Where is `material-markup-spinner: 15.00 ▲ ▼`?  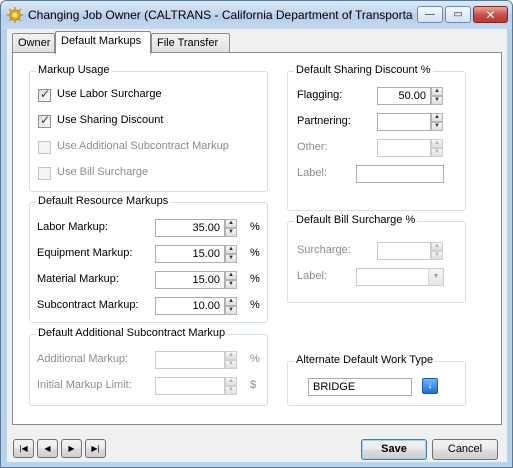
material-markup-spinner: 15.00 ▲ ▼ is located at coordinates (196, 280).